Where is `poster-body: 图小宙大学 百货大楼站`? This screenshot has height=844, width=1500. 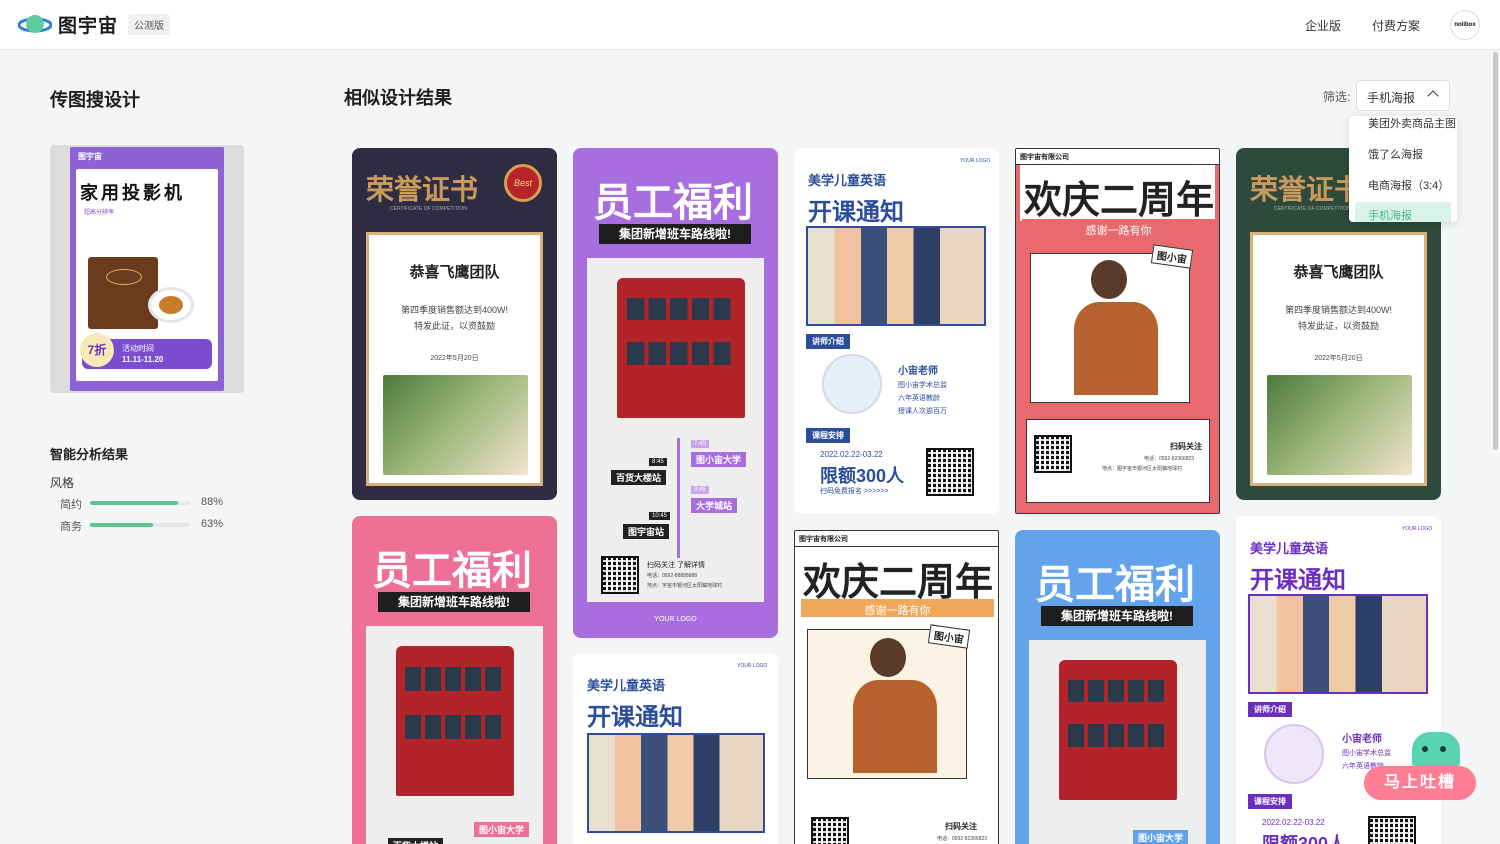 poster-body: 图小宙大学 百货大楼站 is located at coordinates (454, 735).